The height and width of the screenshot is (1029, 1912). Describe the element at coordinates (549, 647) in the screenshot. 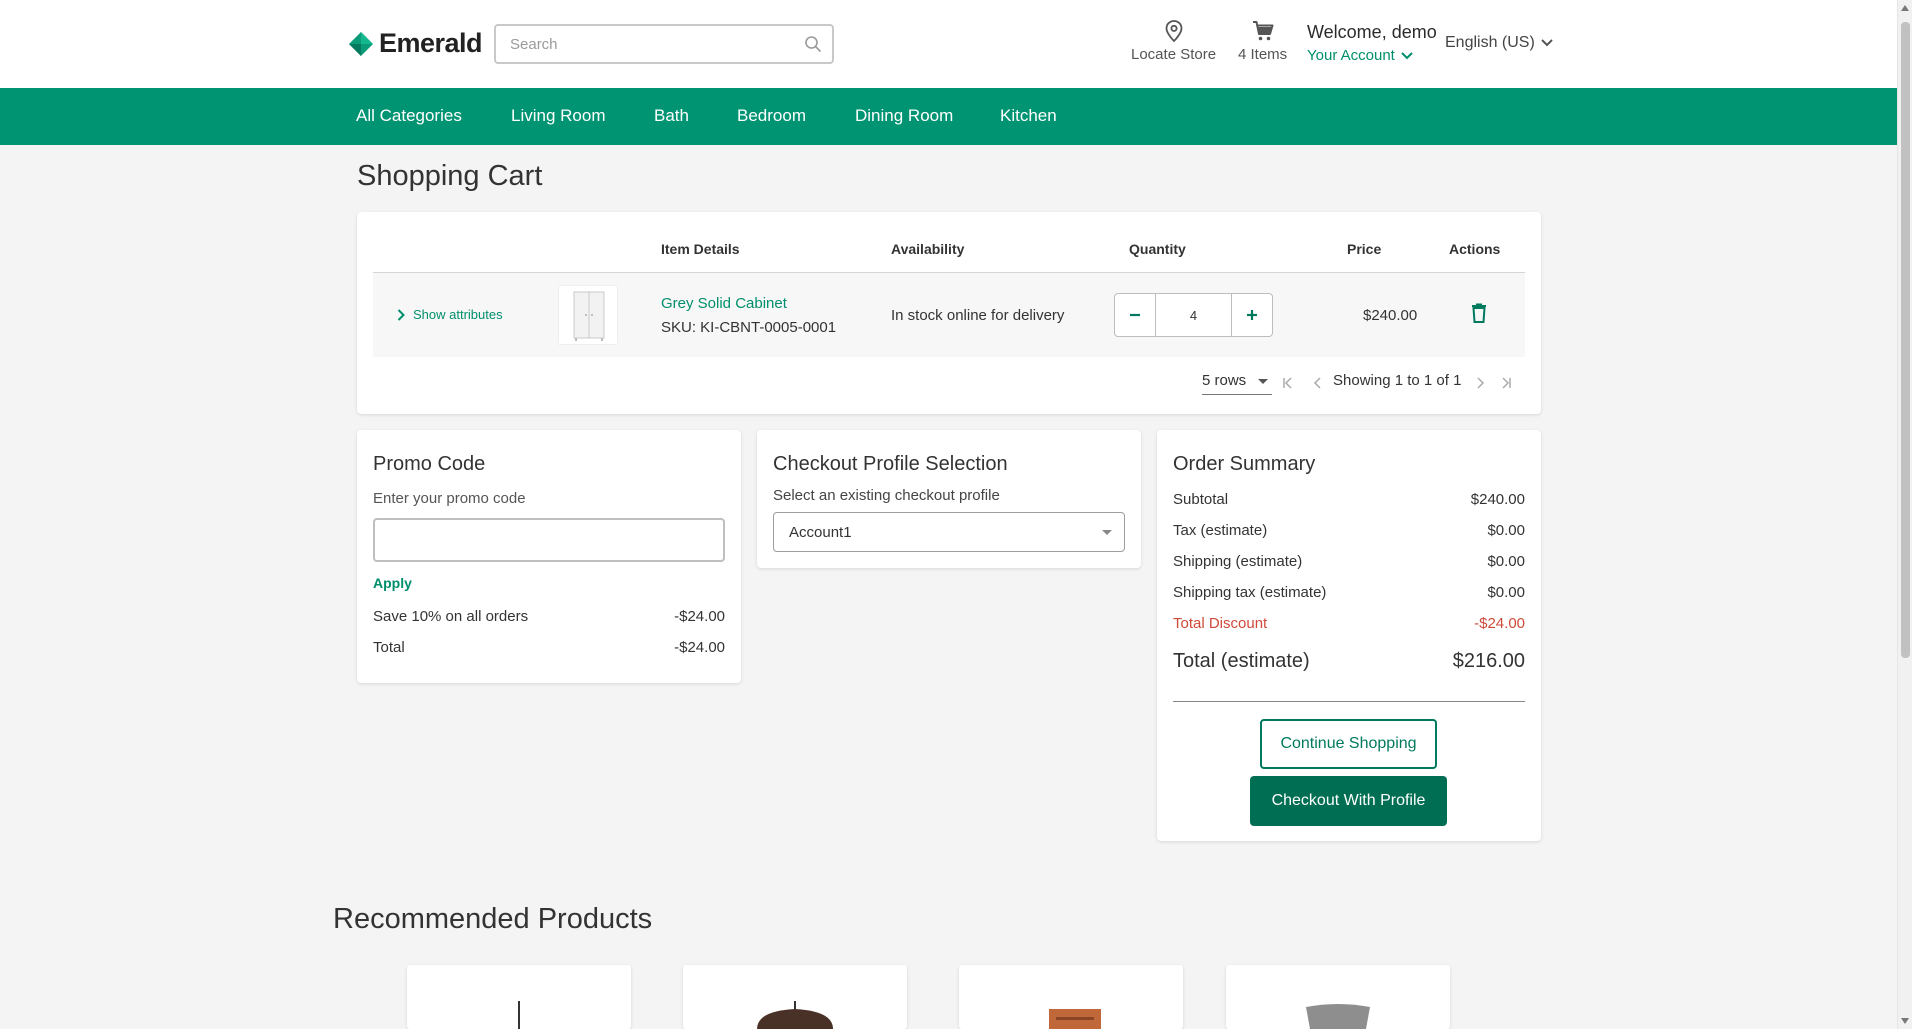

I see `promo-total-line: Total -$24.00` at that location.